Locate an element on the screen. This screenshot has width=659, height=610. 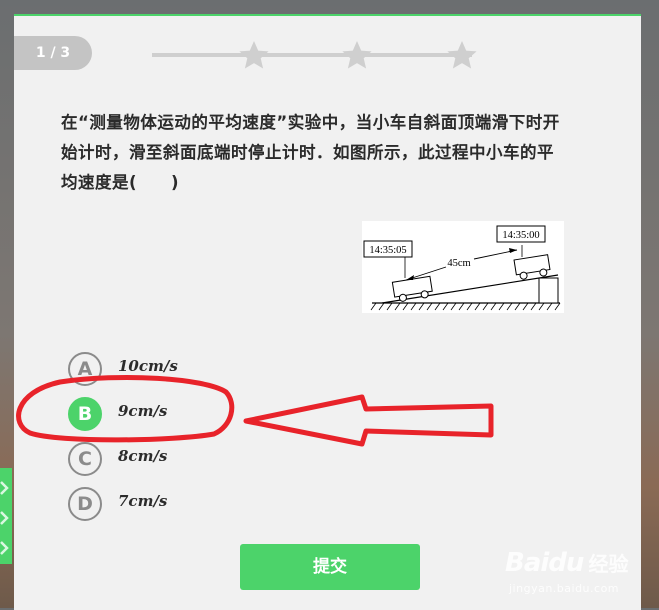
watermark-suffix: 经验 is located at coordinates (608, 564).